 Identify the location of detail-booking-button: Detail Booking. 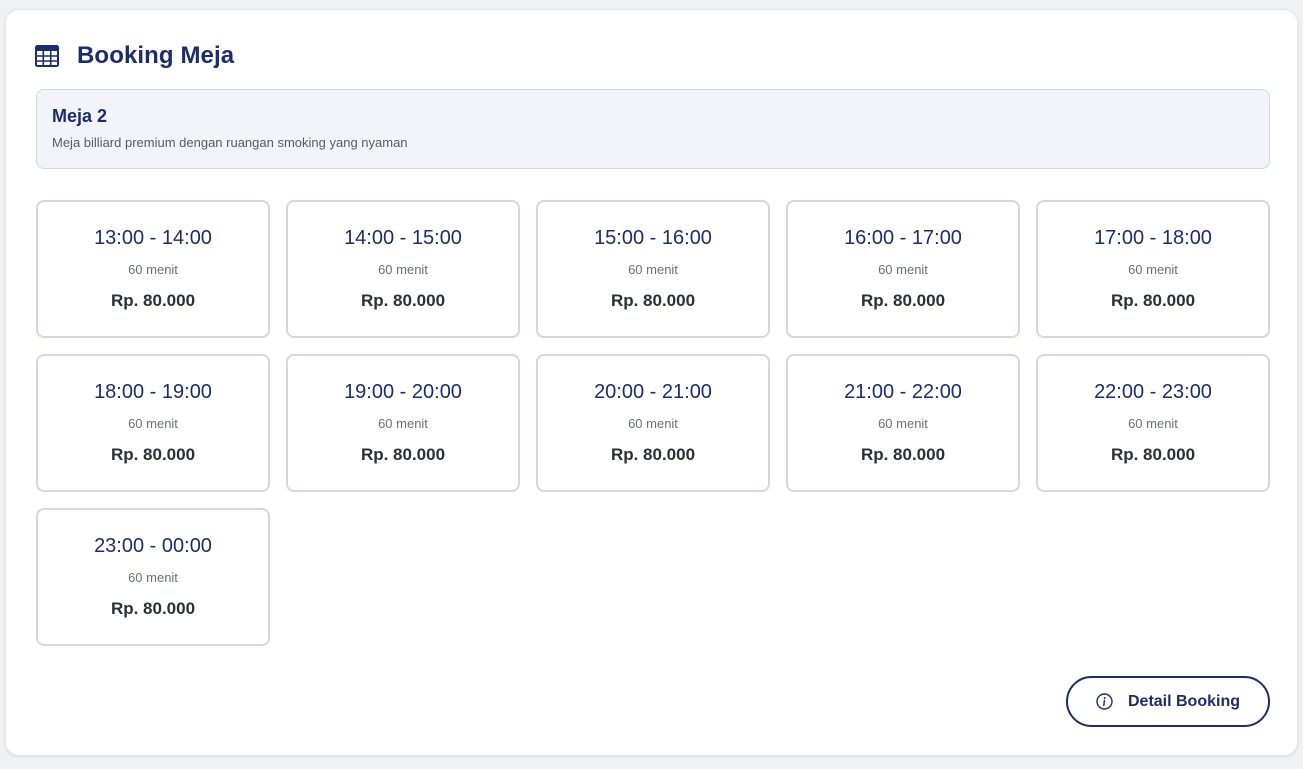
(1168, 701).